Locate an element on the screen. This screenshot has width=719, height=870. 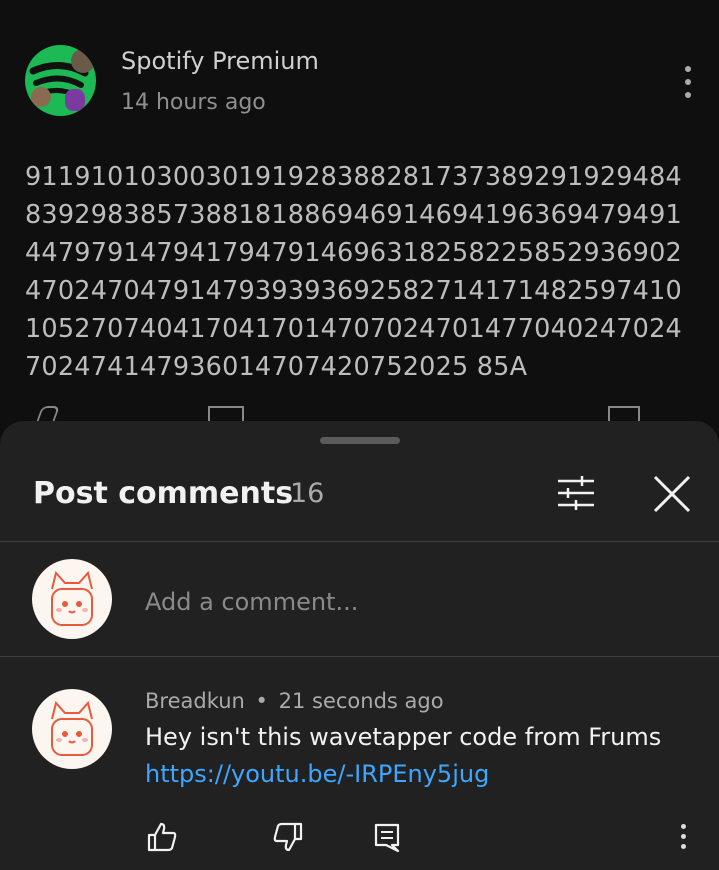
commenter-avatar is located at coordinates (72, 729).